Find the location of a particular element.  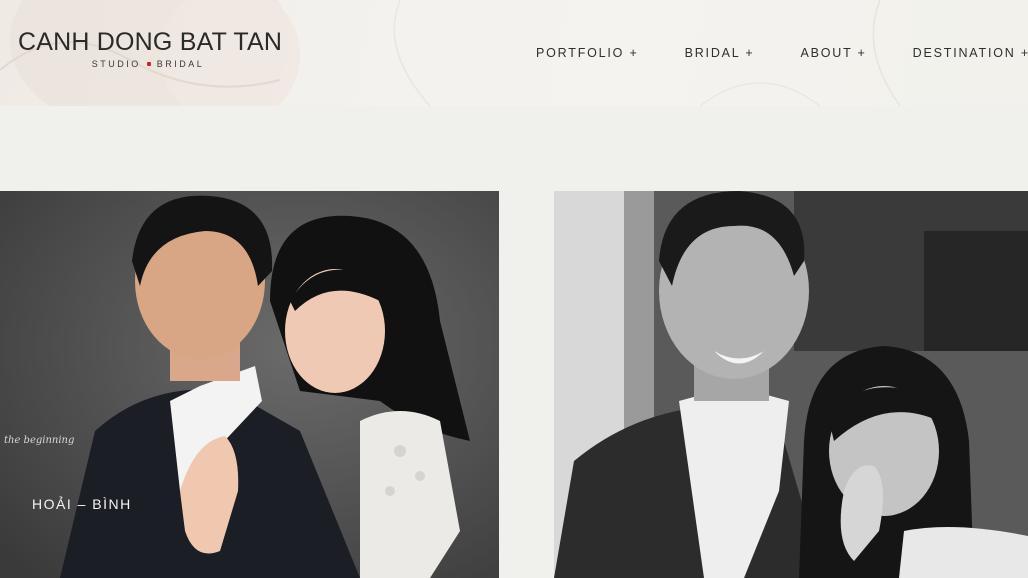

site-logo: CANH DONG BAT TAN STUDIO BRIDAL is located at coordinates (153, 48).